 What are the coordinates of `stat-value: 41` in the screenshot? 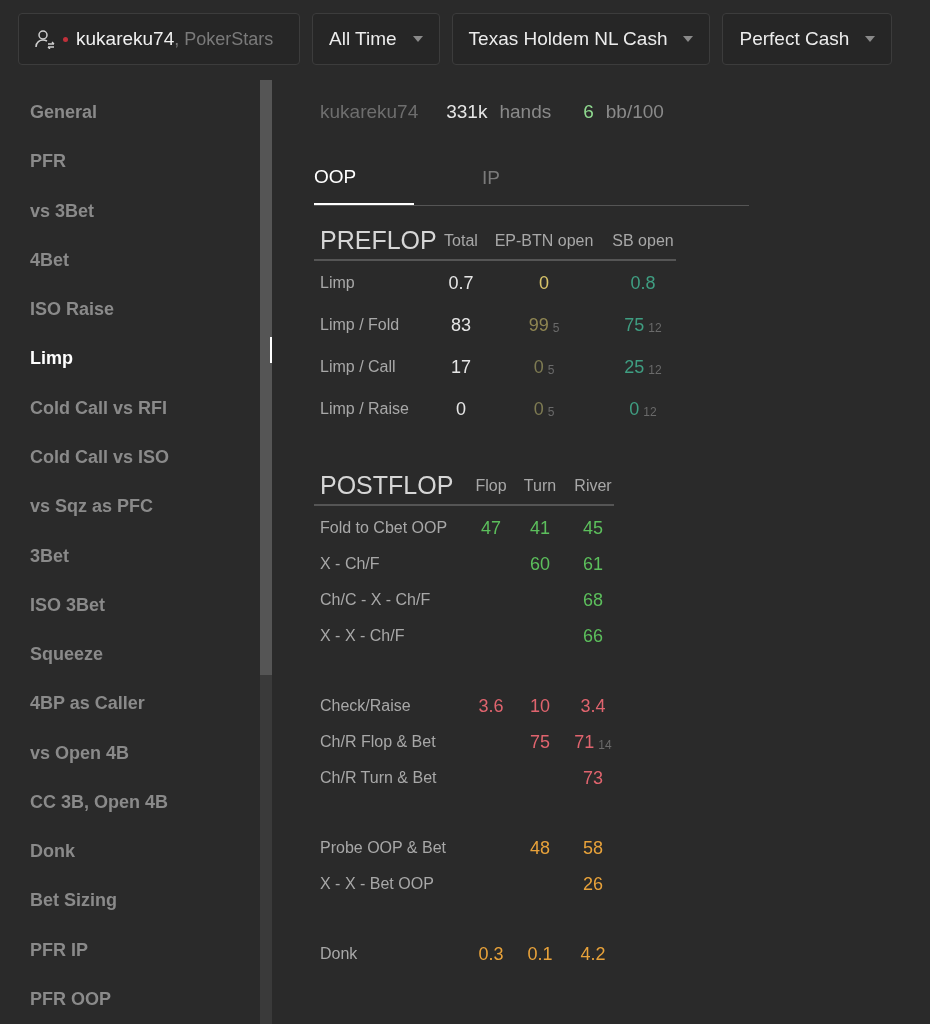 It's located at (540, 528).